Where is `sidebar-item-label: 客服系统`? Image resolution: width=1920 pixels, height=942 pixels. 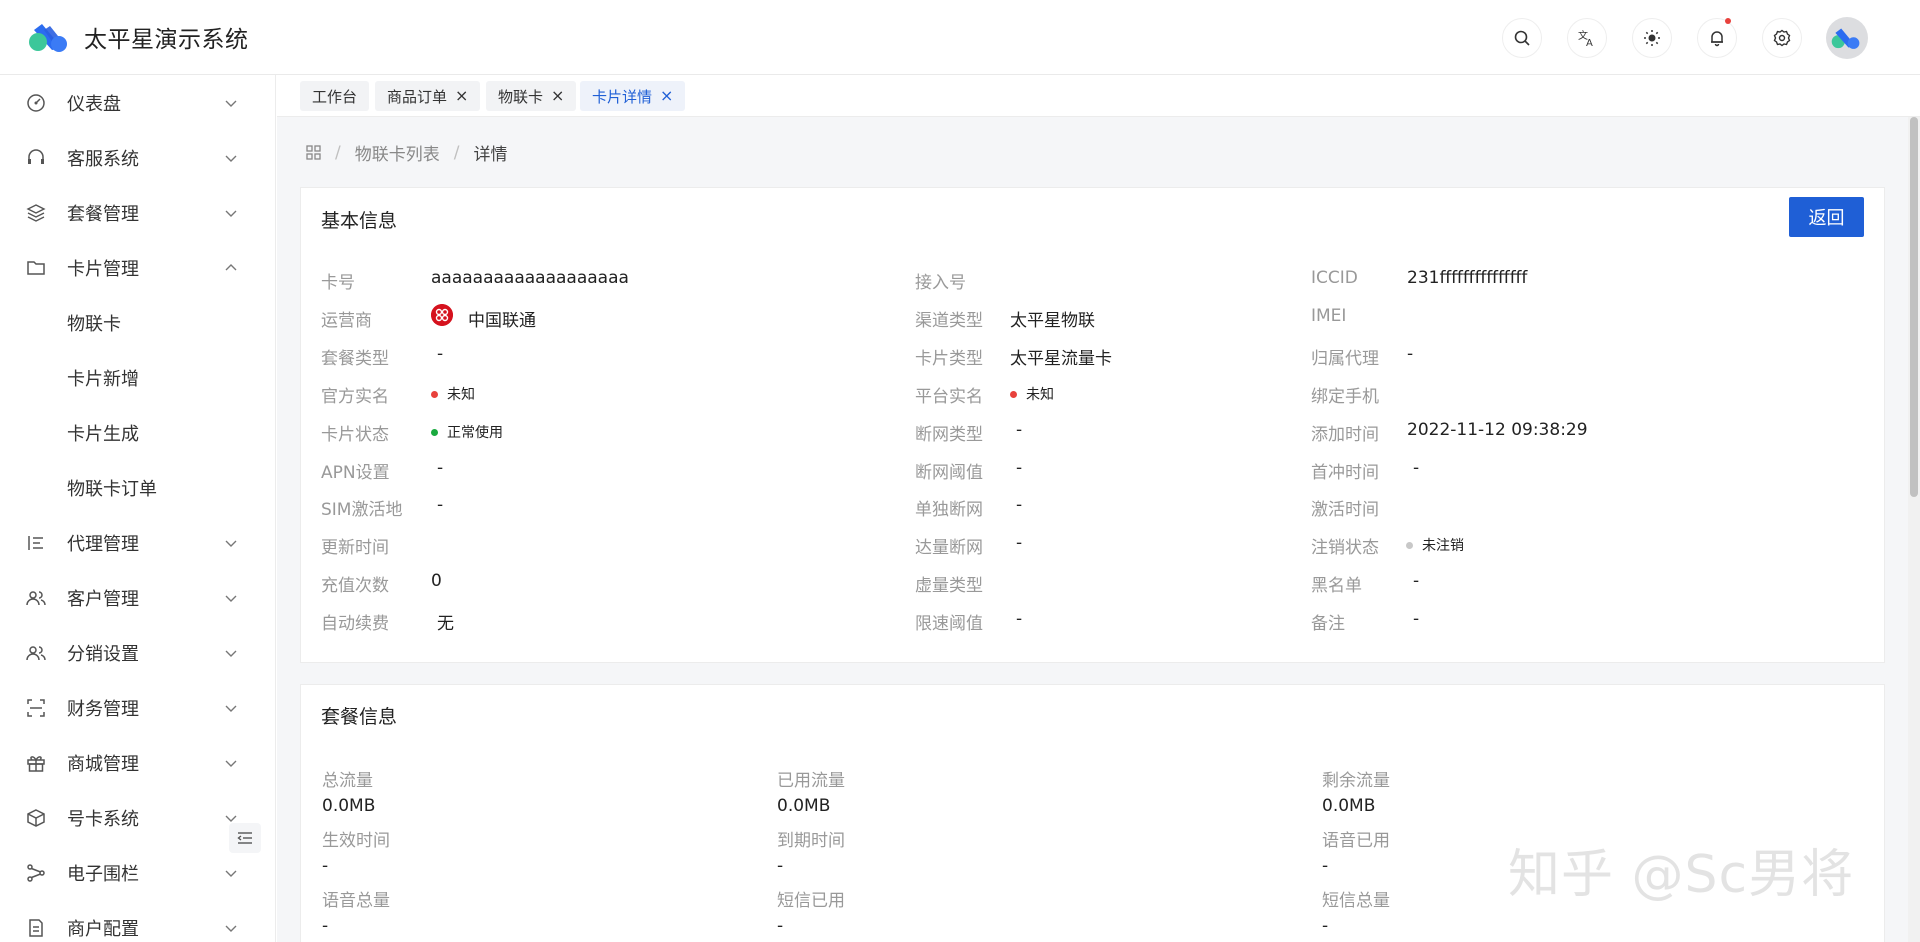
sidebar-item-label: 客服系统 is located at coordinates (103, 159).